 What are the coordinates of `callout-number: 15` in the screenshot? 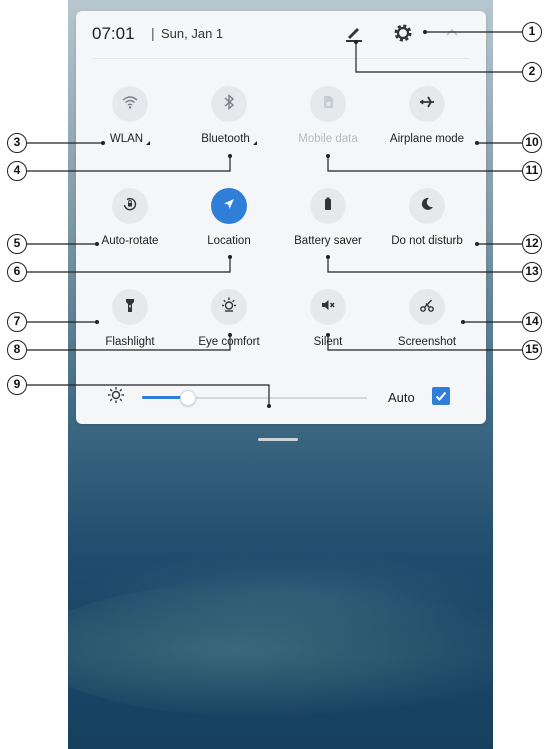 It's located at (532, 350).